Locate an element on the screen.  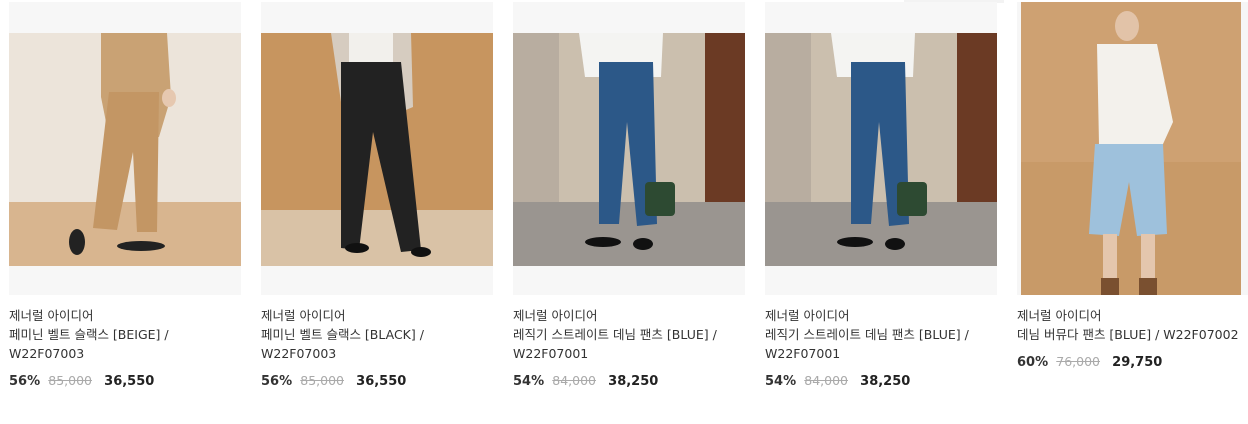
discount-rate: 60% is located at coordinates (1033, 362).